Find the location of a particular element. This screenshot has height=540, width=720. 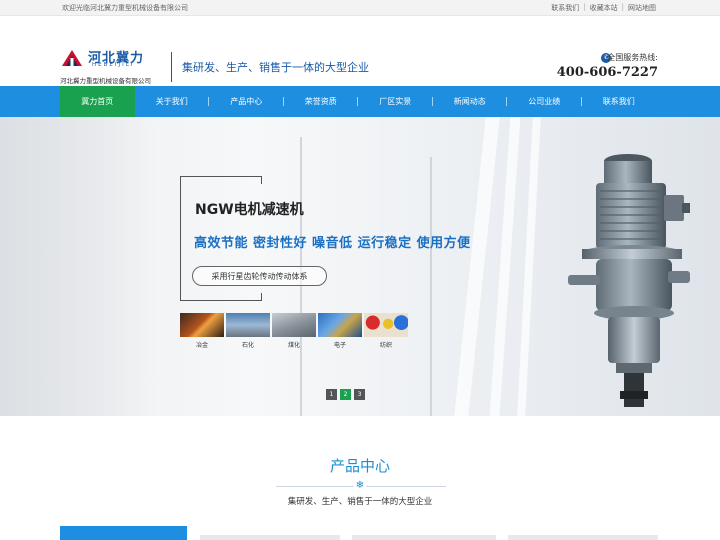

main-nav: 冀力首页 关于我们 产品中心 荣誉资质 厂区实景 新闻动态 公司业绩 联系我们 is located at coordinates (360, 101).